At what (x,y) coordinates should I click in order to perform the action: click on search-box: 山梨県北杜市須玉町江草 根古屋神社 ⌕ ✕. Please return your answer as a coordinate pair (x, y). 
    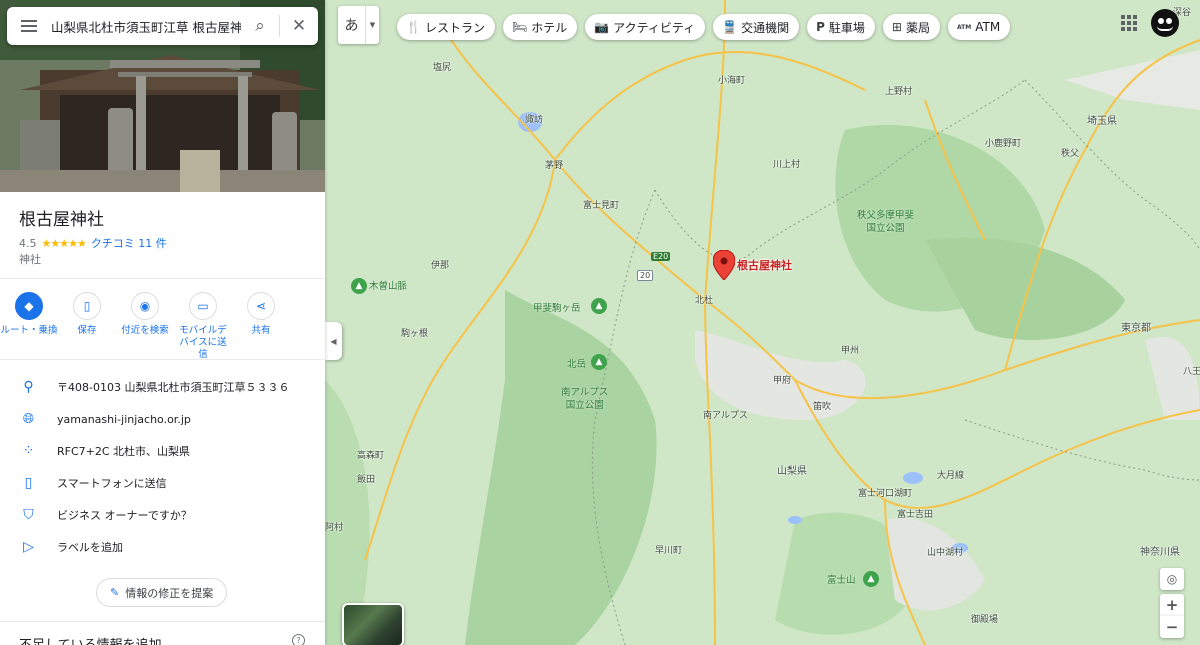
    Looking at the image, I should click on (162, 26).